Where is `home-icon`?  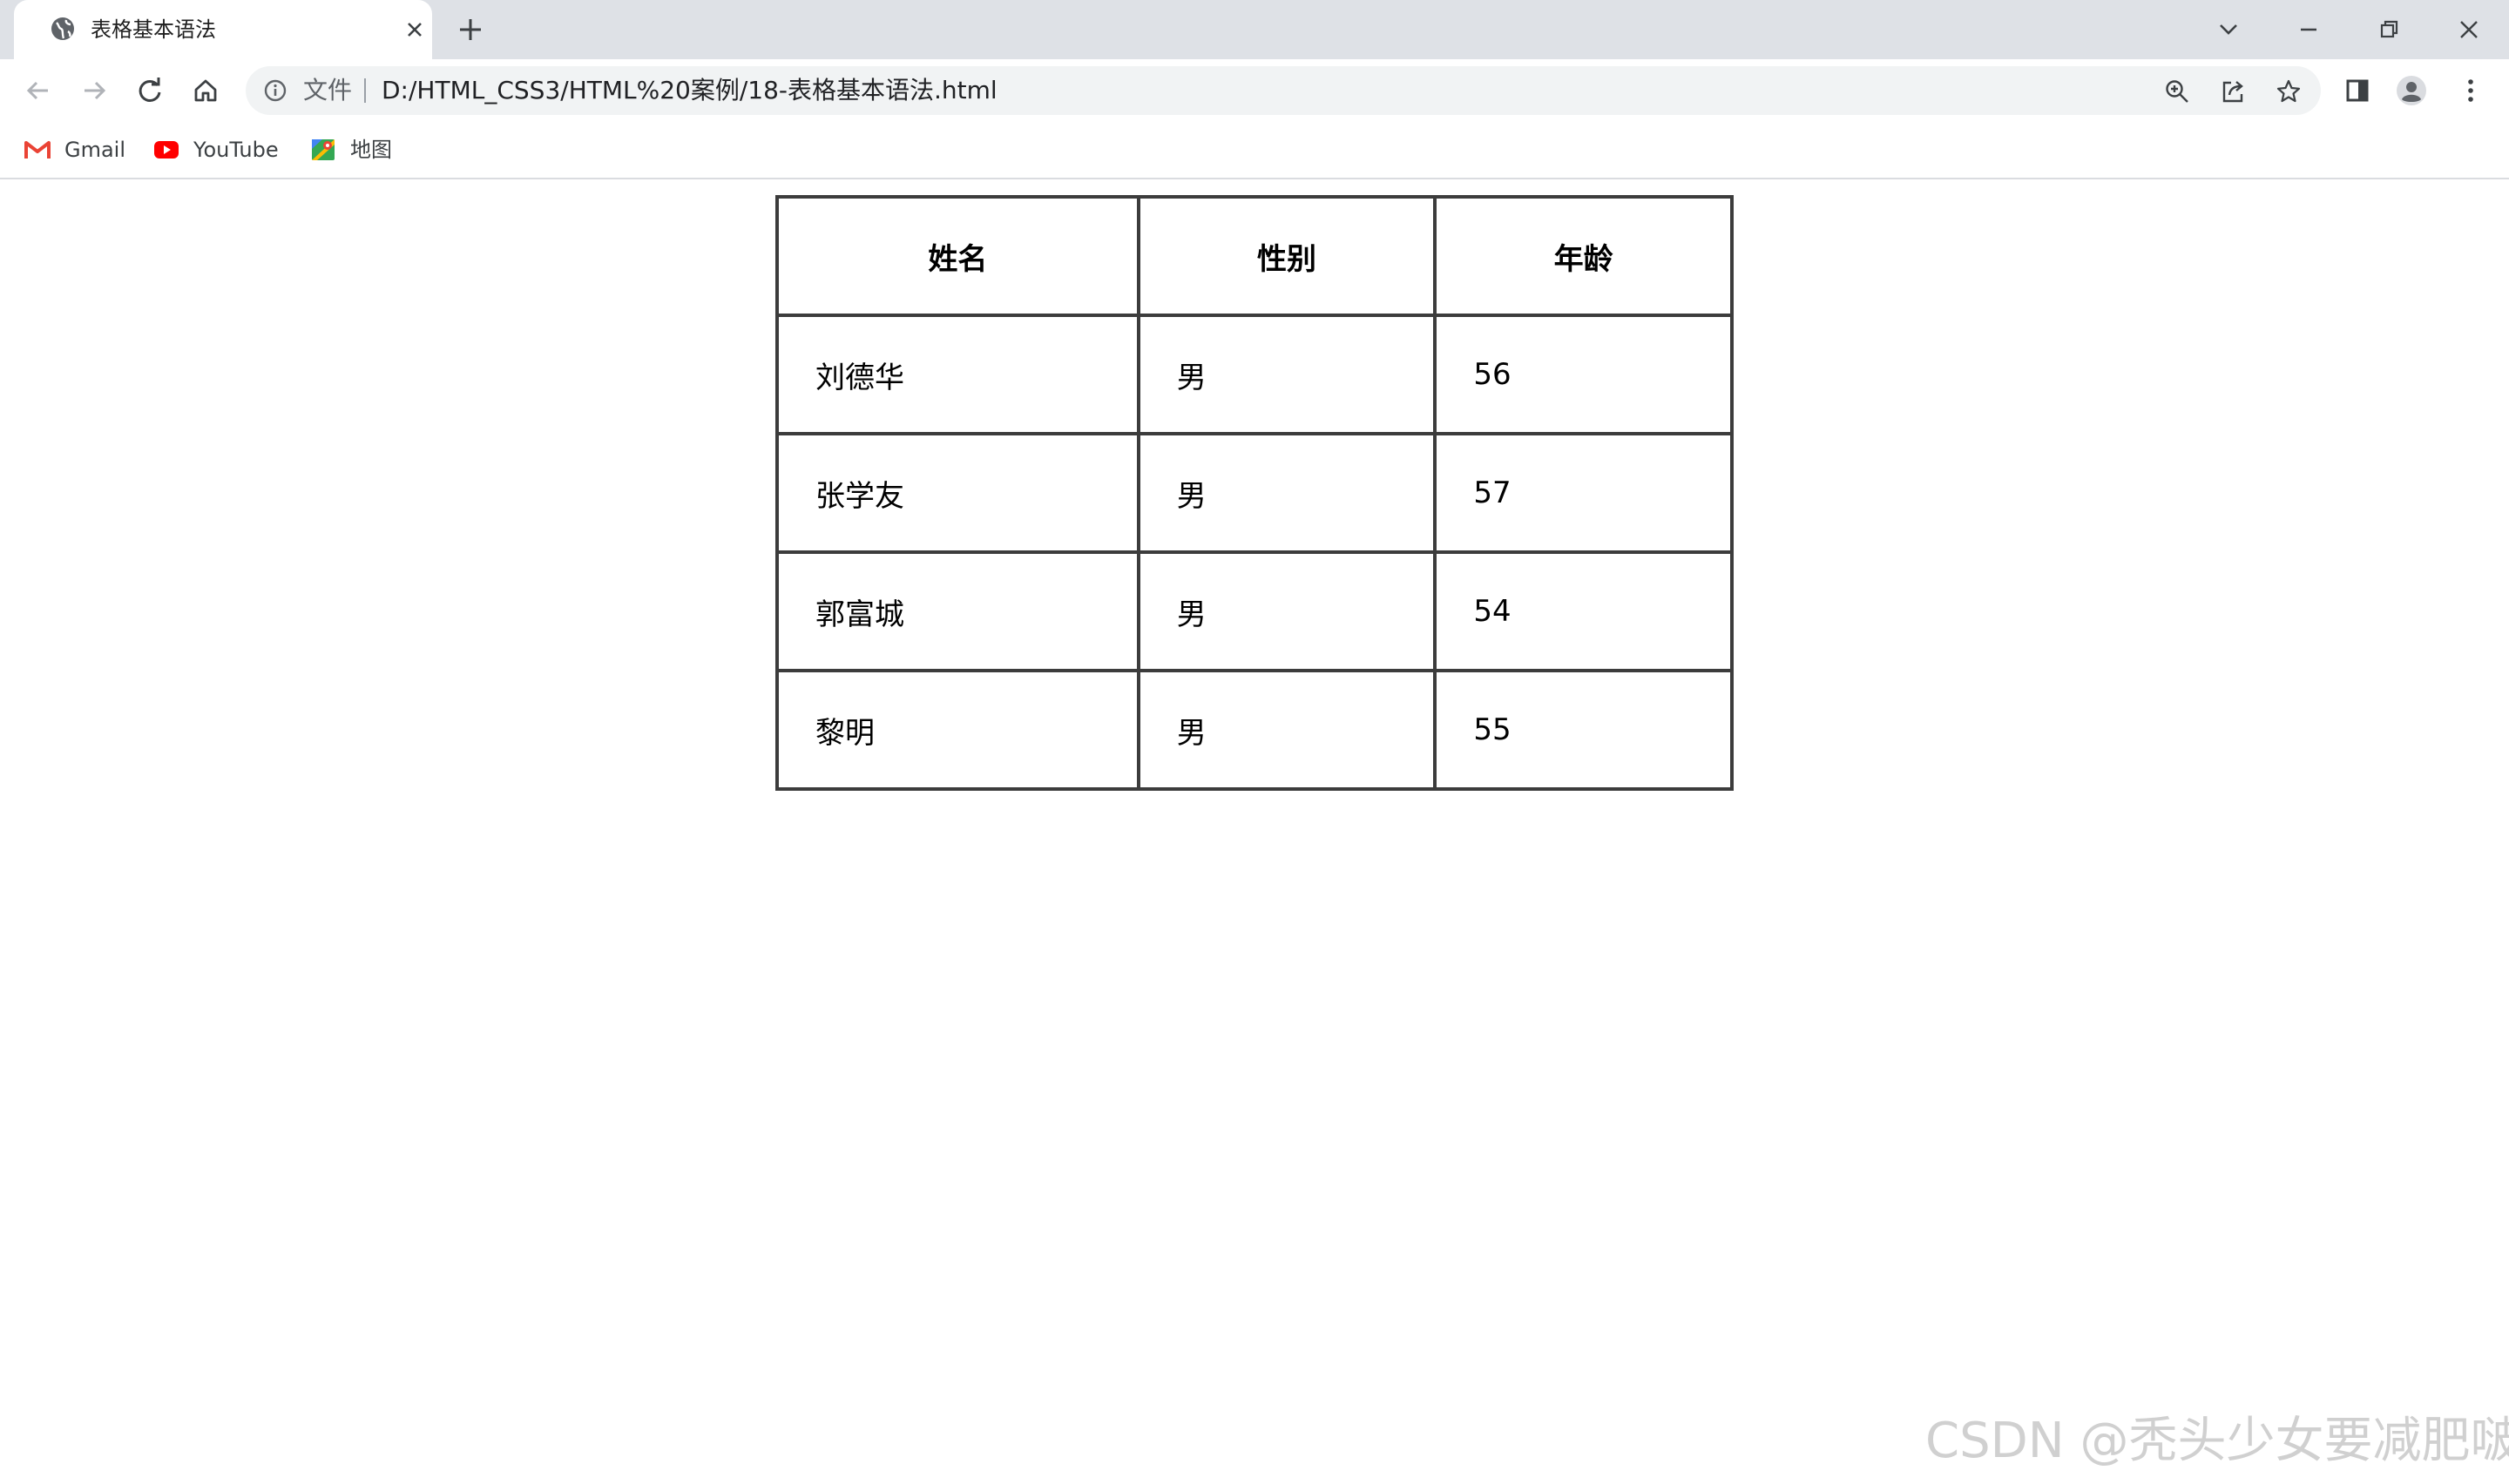
home-icon is located at coordinates (205, 90).